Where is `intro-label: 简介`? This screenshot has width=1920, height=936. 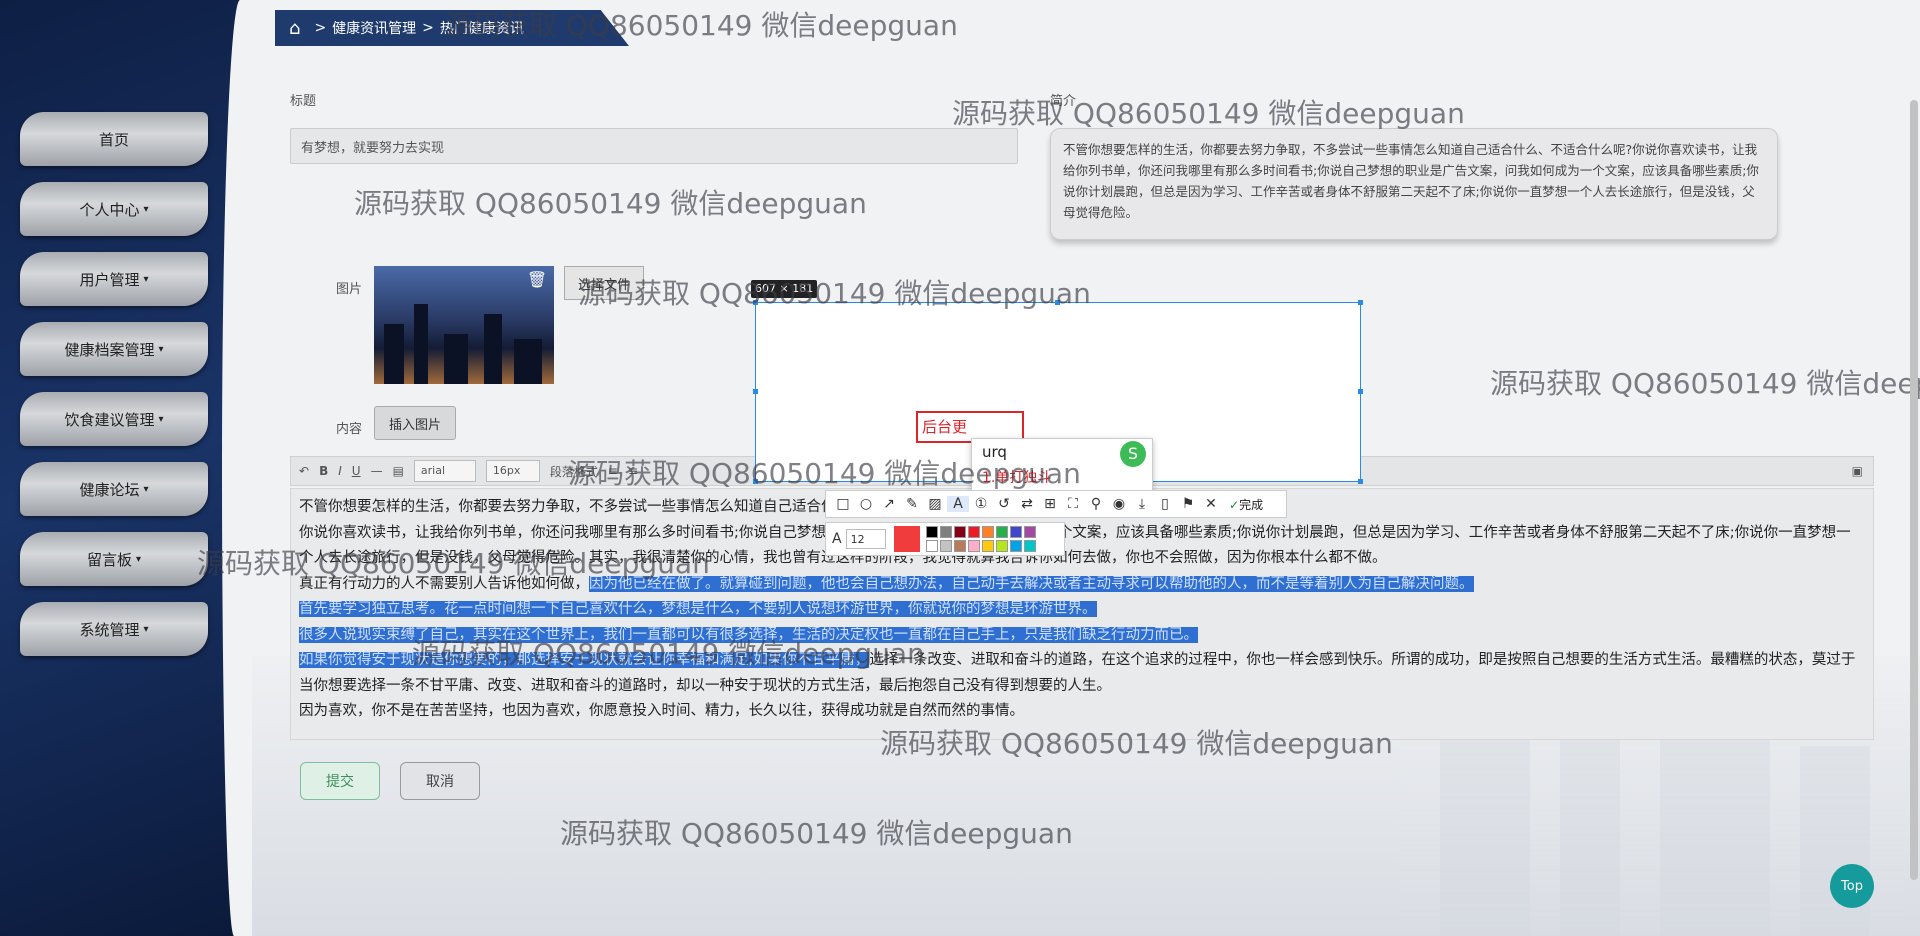 intro-label: 简介 is located at coordinates (1063, 101).